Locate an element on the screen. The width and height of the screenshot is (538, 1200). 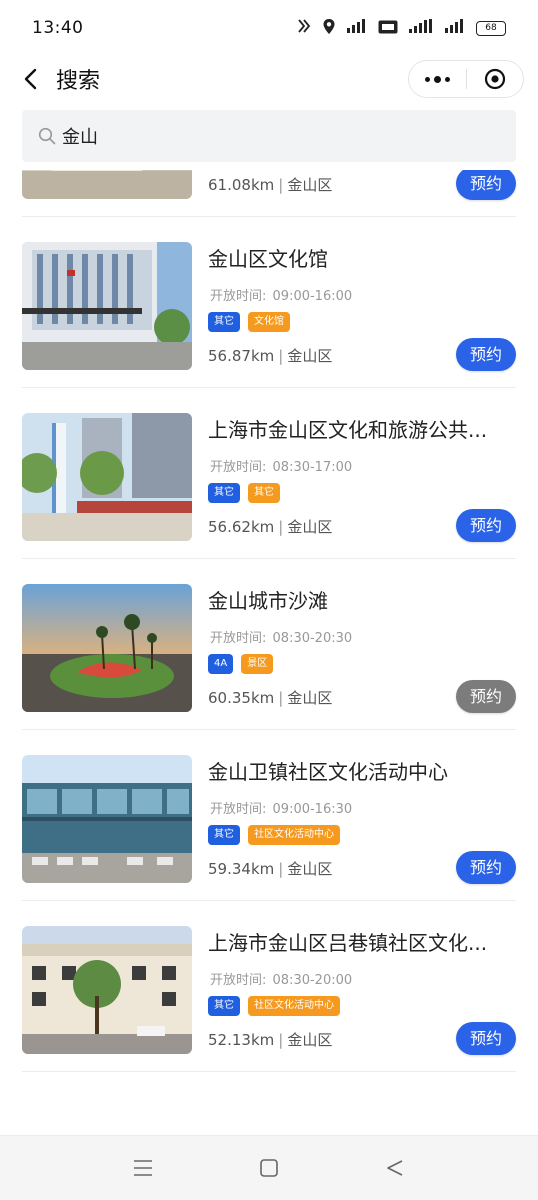
nav-bar: 搜索 is located at coordinates (269, 79).